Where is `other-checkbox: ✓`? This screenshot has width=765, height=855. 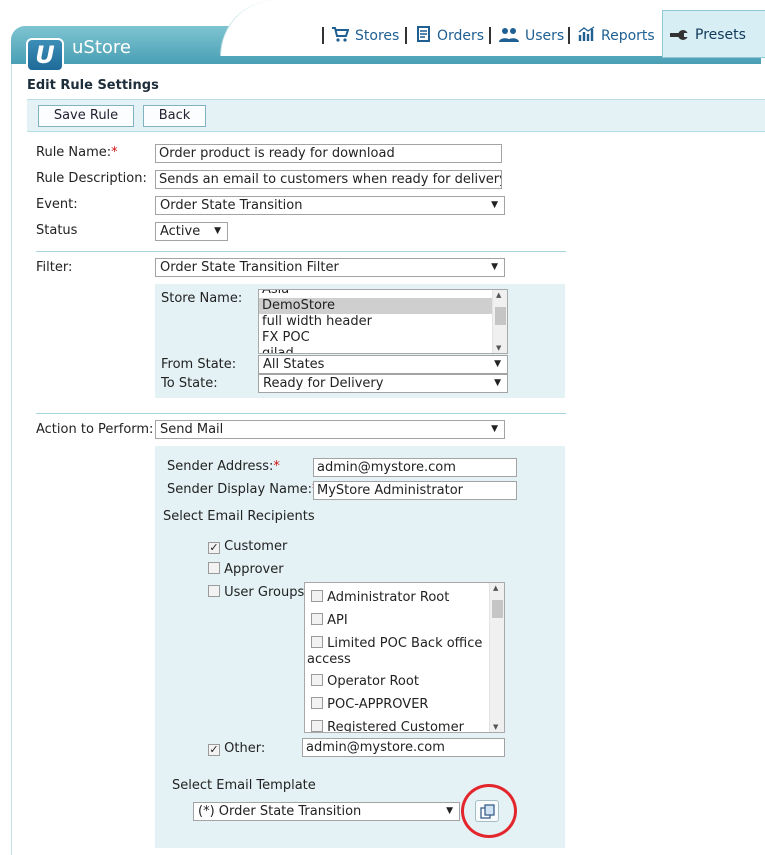 other-checkbox: ✓ is located at coordinates (214, 750).